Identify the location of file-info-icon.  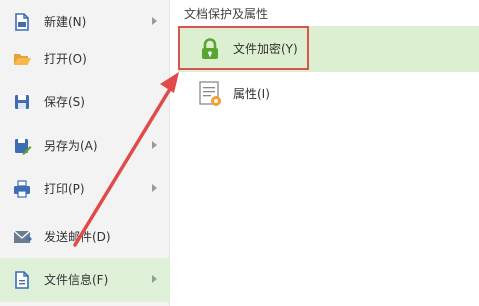
(22, 280).